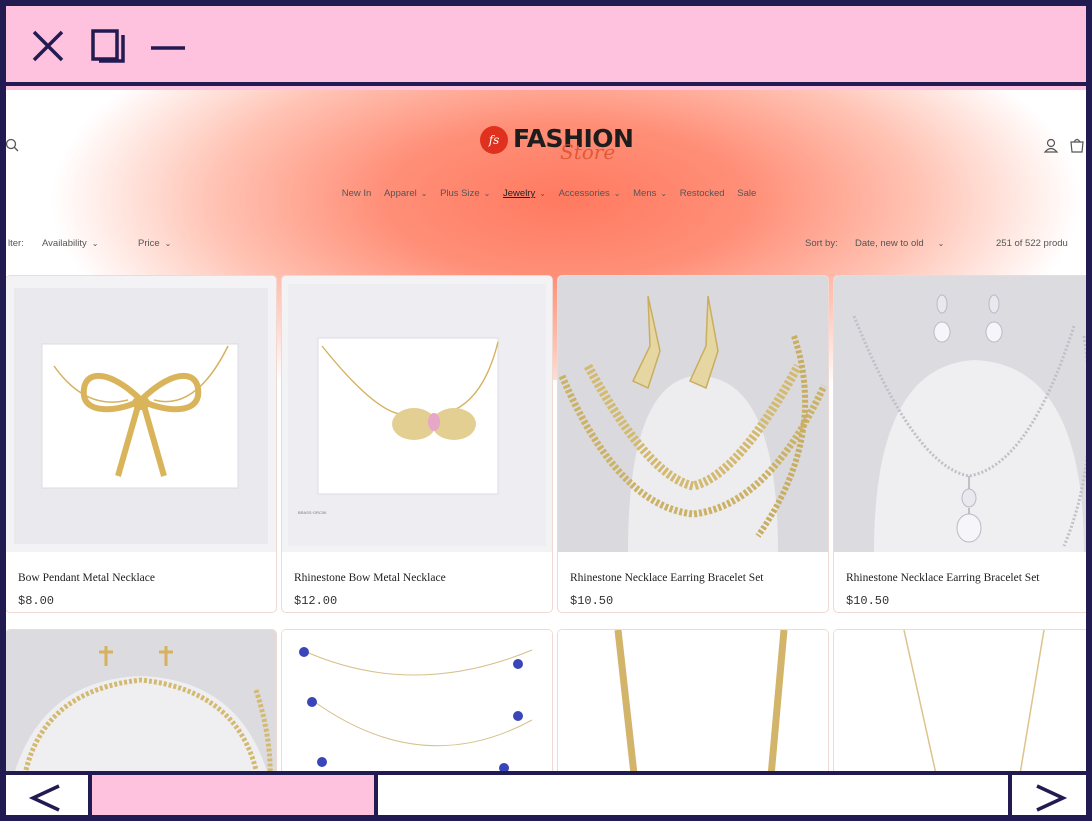  Describe the element at coordinates (1077, 146) in the screenshot. I see `cart-icon` at that location.